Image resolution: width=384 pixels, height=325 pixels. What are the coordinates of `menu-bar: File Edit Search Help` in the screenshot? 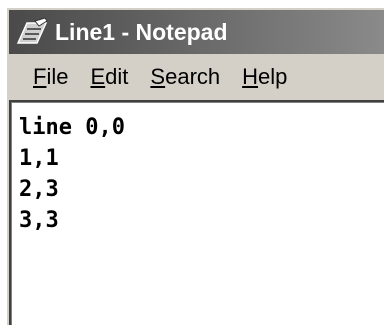 It's located at (196, 77).